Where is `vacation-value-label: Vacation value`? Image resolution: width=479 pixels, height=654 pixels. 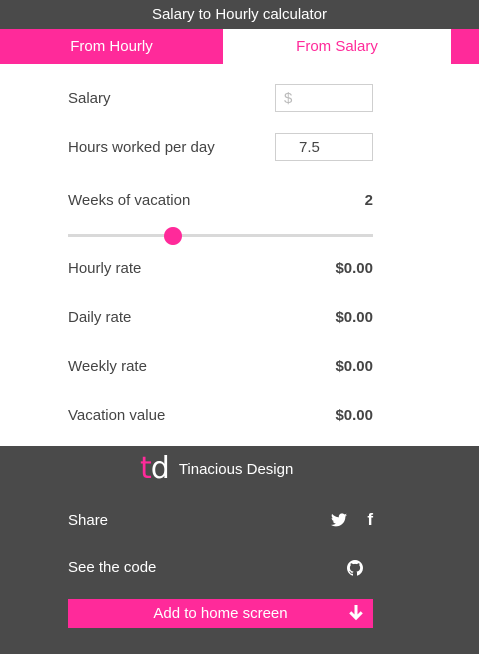
vacation-value-label: Vacation value is located at coordinates (117, 415).